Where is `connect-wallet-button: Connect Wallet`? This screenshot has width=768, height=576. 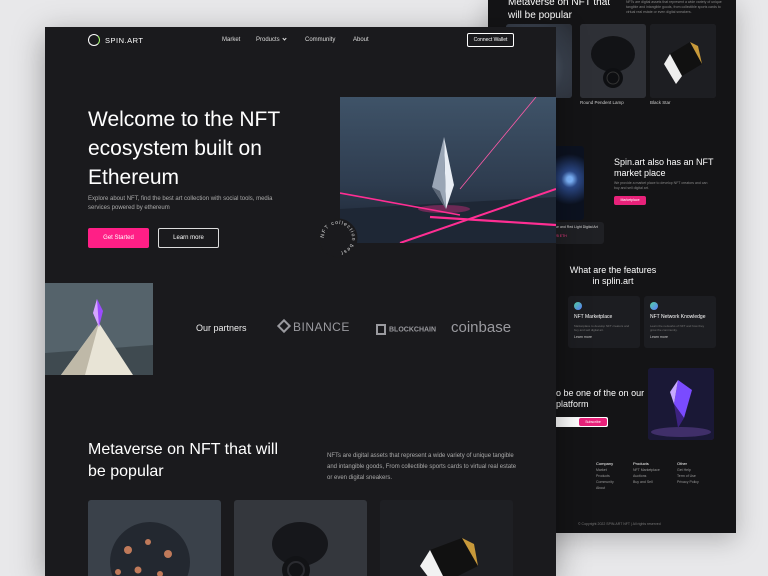 connect-wallet-button: Connect Wallet is located at coordinates (490, 40).